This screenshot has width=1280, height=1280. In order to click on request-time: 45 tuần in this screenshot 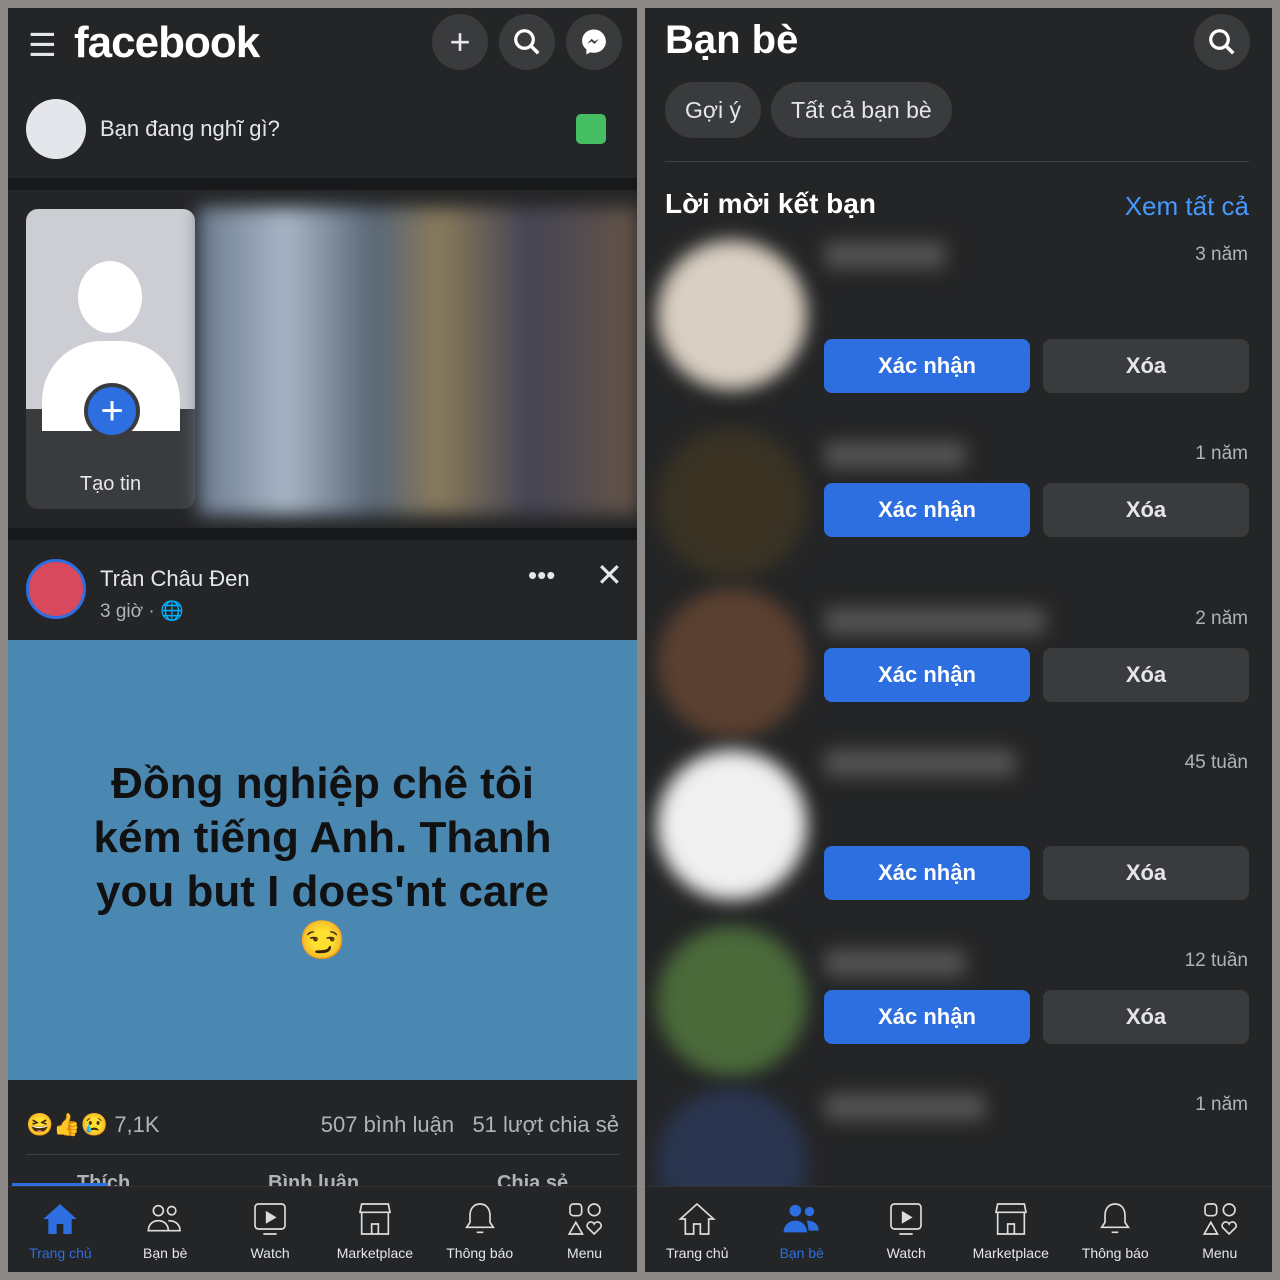, I will do `click(1216, 762)`.